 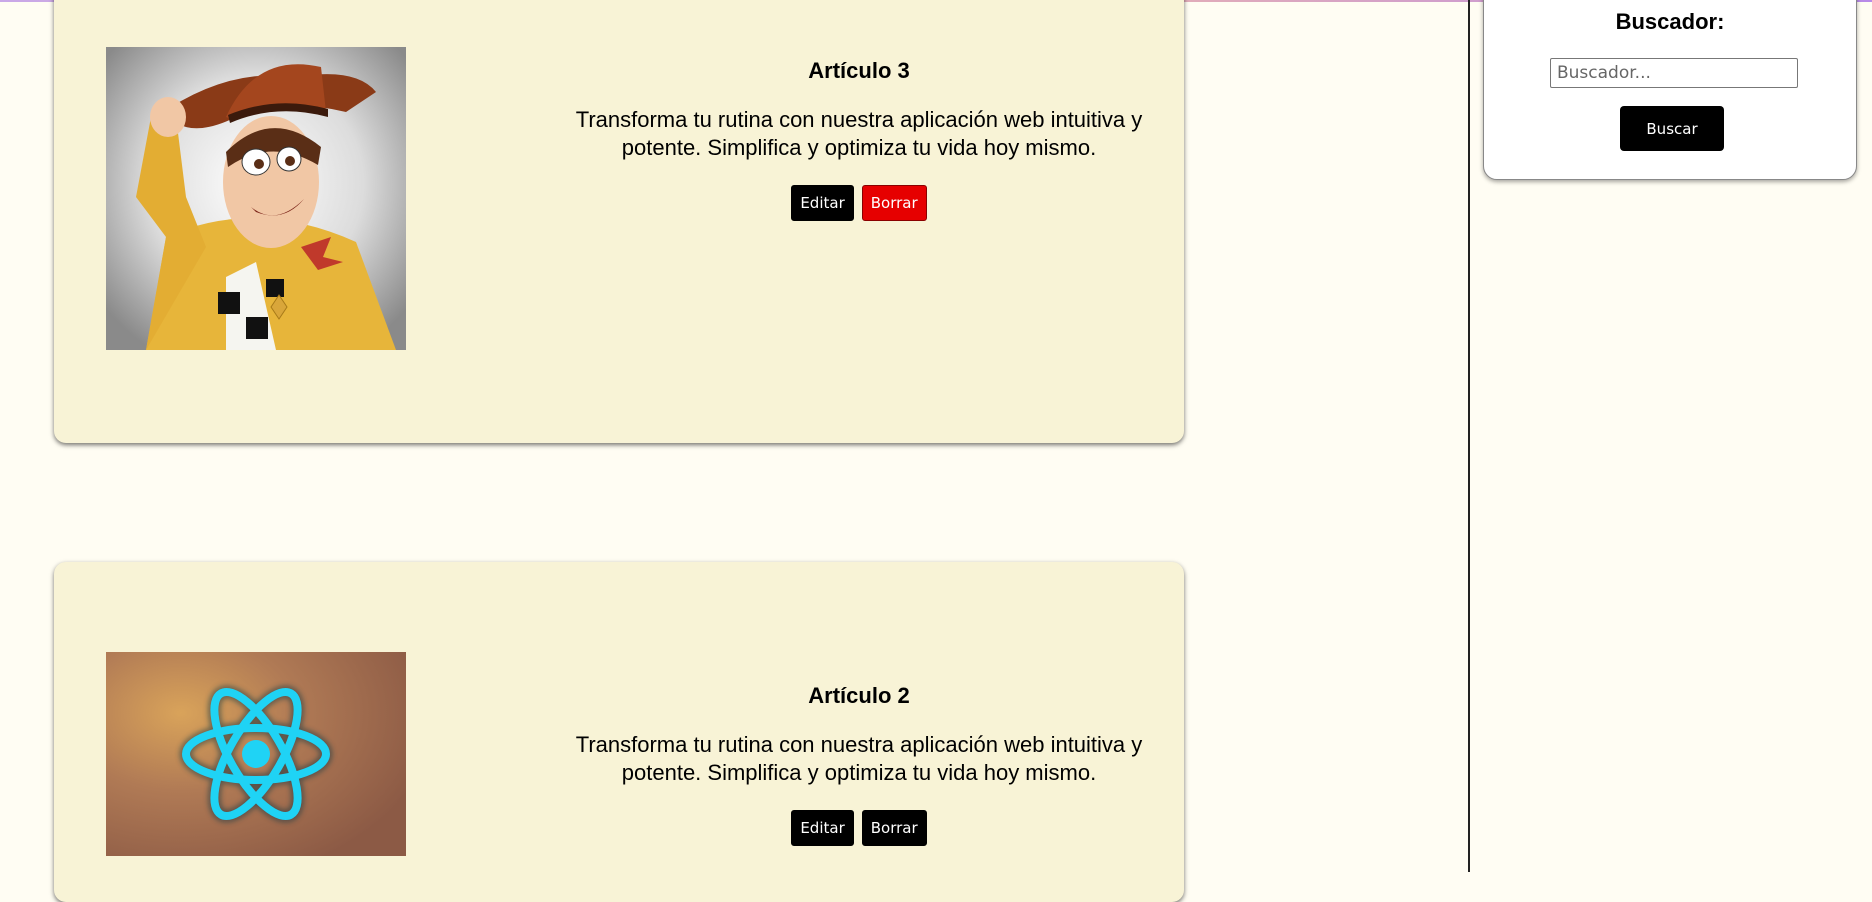 I want to click on article-title: Artículo 2, so click(x=859, y=695).